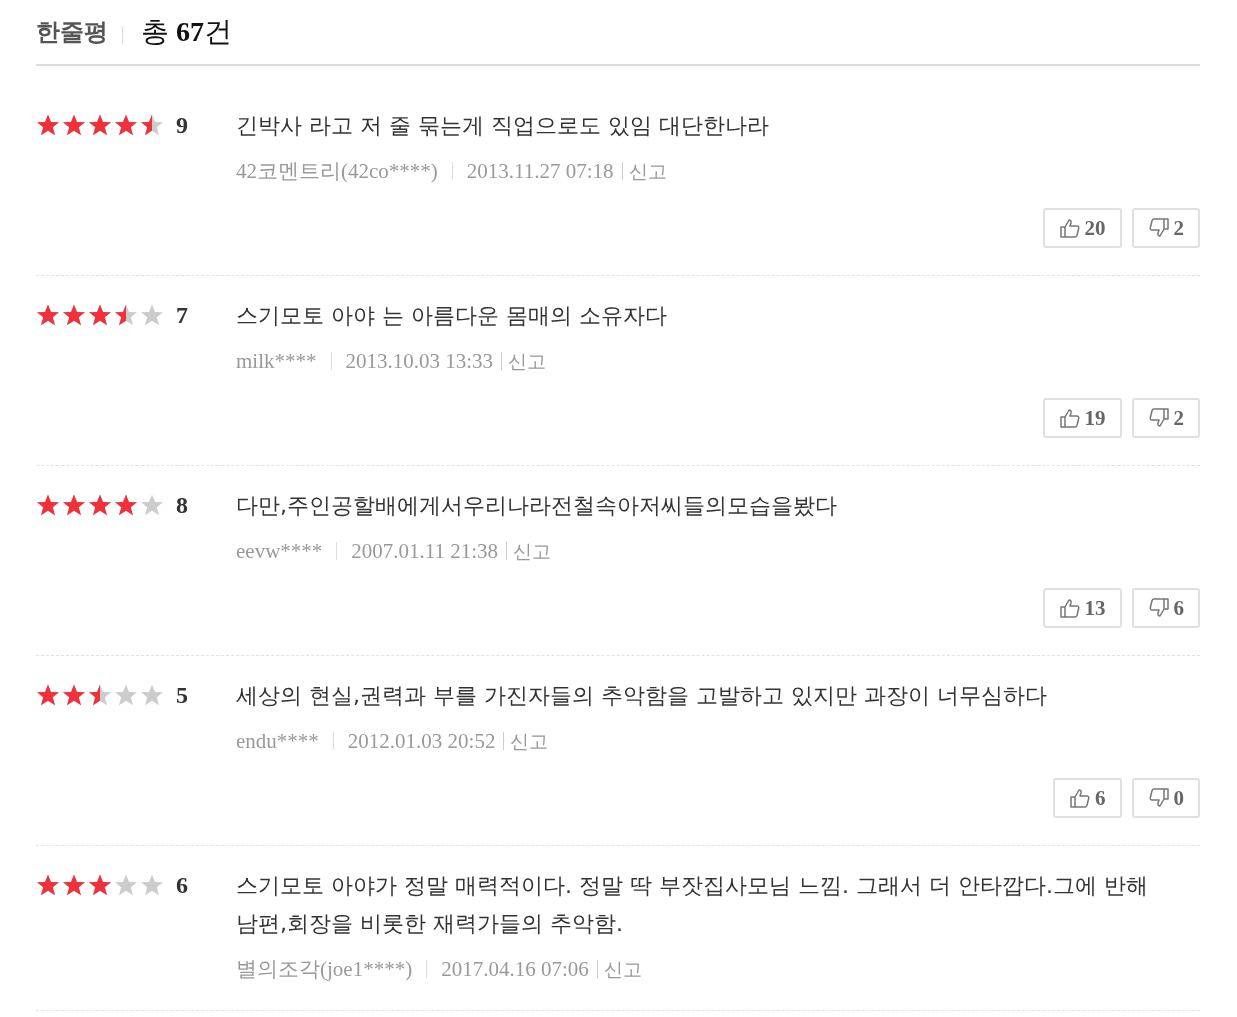 The height and width of the screenshot is (1017, 1237). Describe the element at coordinates (1082, 228) in the screenshot. I see `like-button: 20` at that location.